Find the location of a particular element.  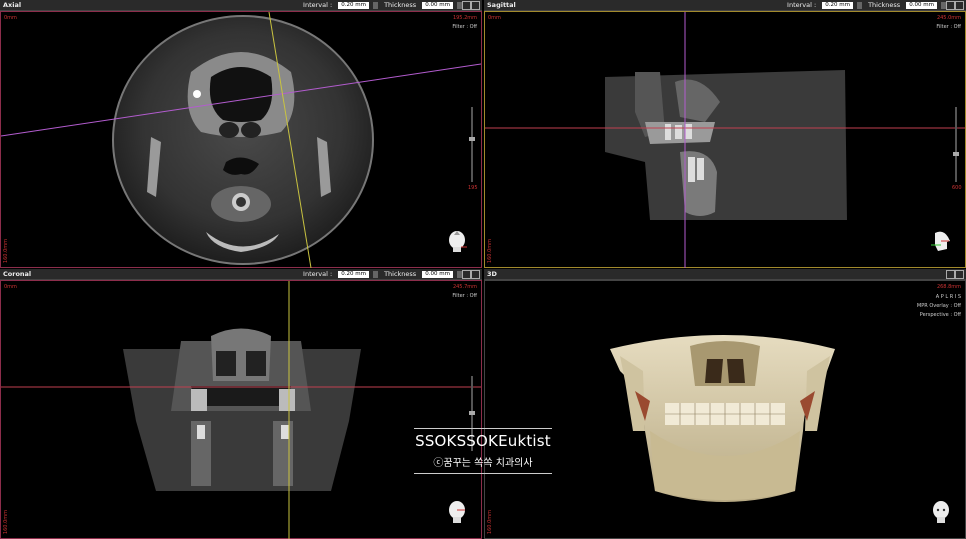

3d-orientation-head-icon is located at coordinates (941, 512).